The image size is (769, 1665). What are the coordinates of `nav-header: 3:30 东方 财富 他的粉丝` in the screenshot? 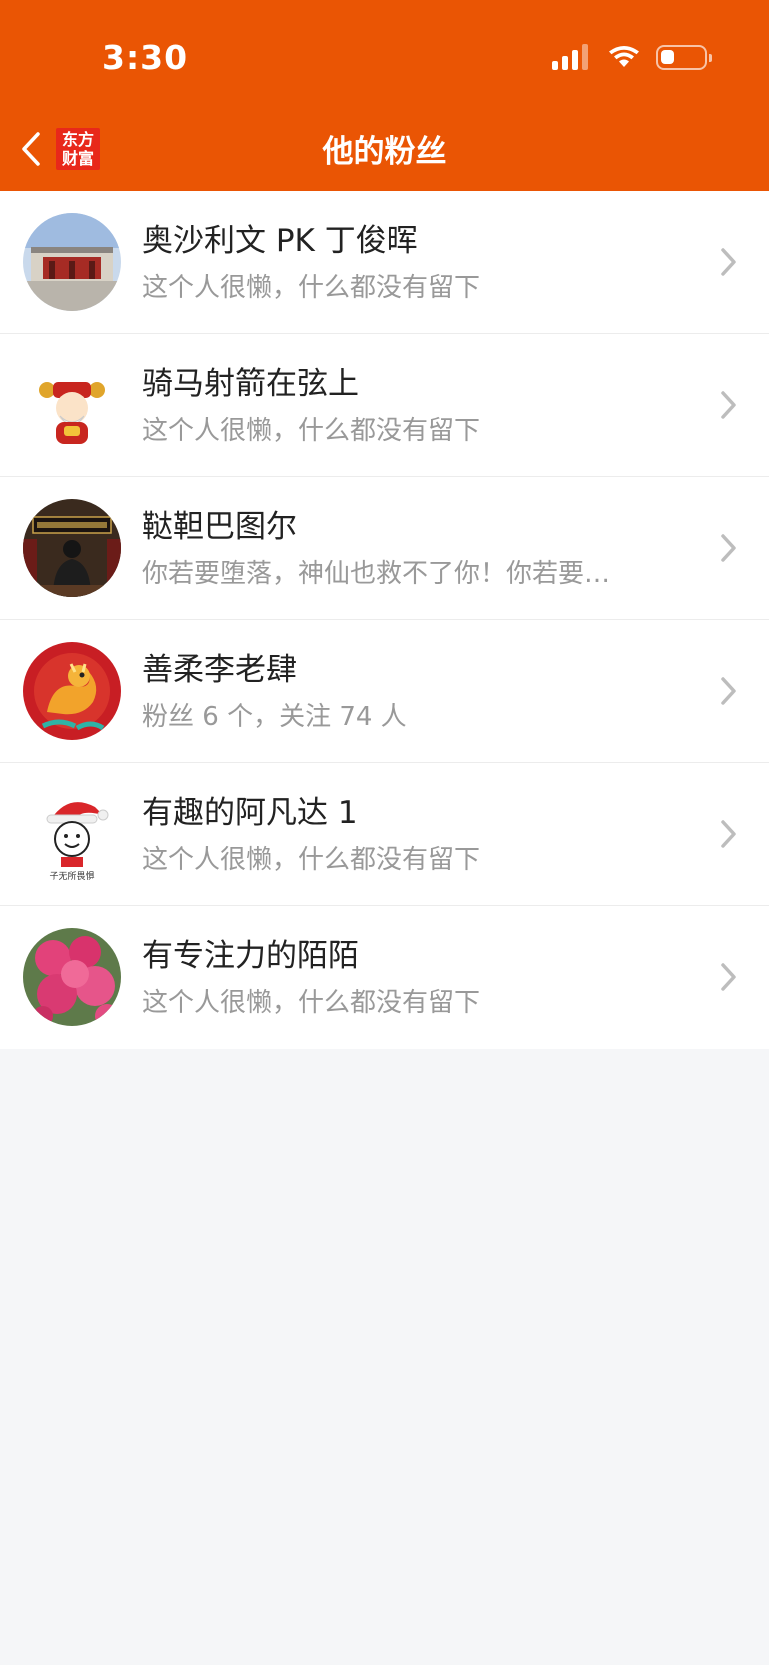 It's located at (384, 95).